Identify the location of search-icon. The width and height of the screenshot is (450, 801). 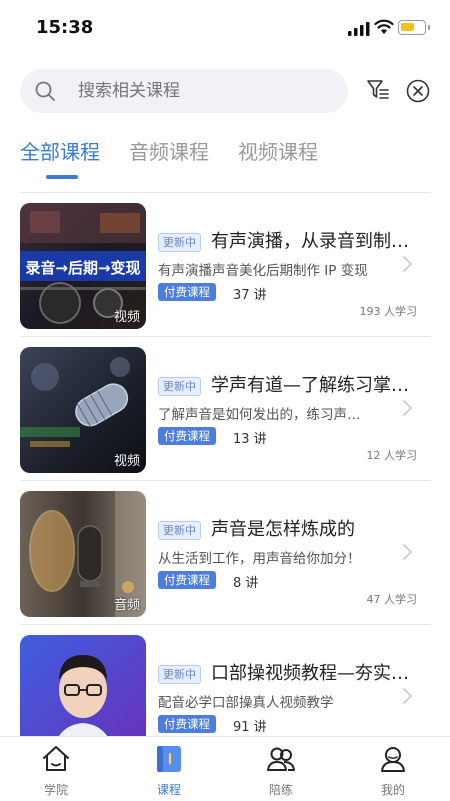
(45, 91).